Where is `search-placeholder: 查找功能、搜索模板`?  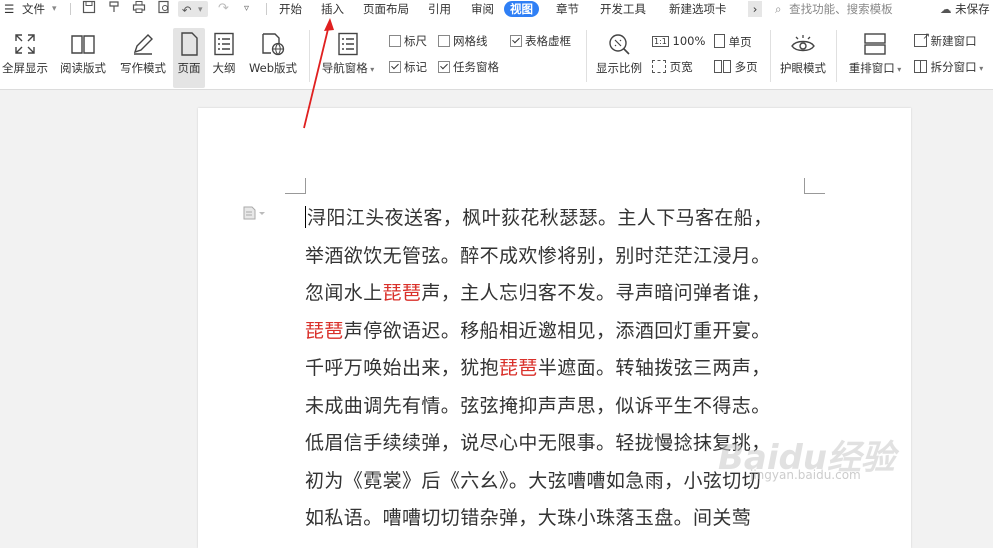
search-placeholder: 查找功能、搜索模板 is located at coordinates (841, 9).